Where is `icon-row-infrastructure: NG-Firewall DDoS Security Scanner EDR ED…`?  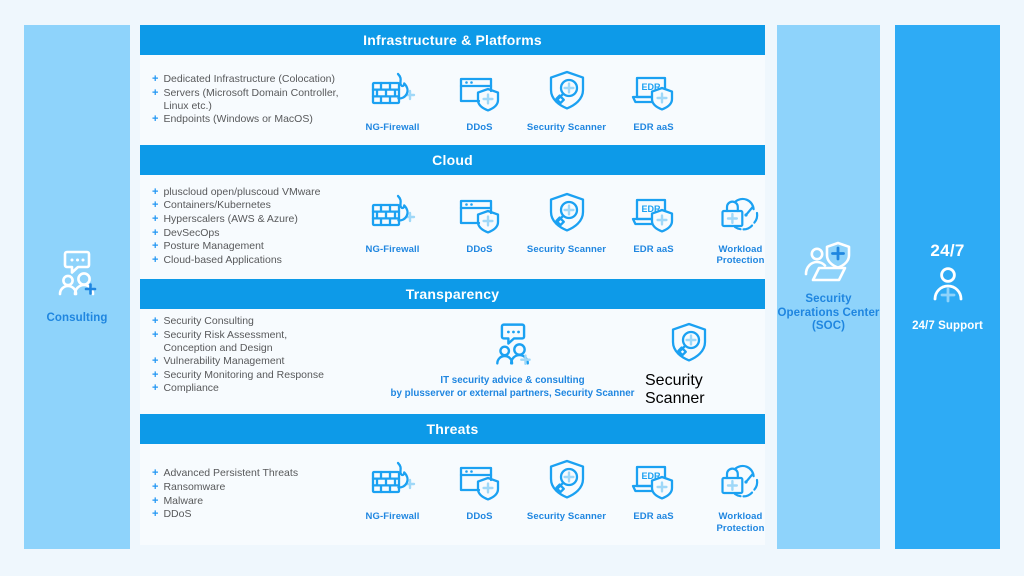
icon-row-infrastructure: NG-Firewall DDoS Security Scanner EDR ED… is located at coordinates (552, 99).